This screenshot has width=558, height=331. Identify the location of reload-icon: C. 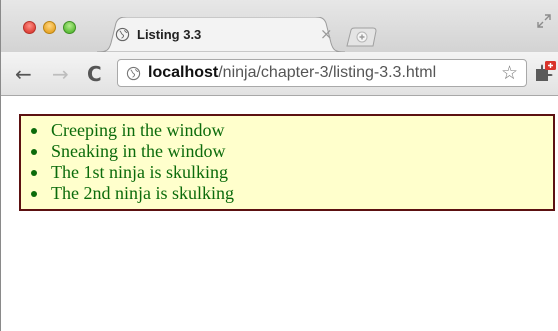
(94, 74).